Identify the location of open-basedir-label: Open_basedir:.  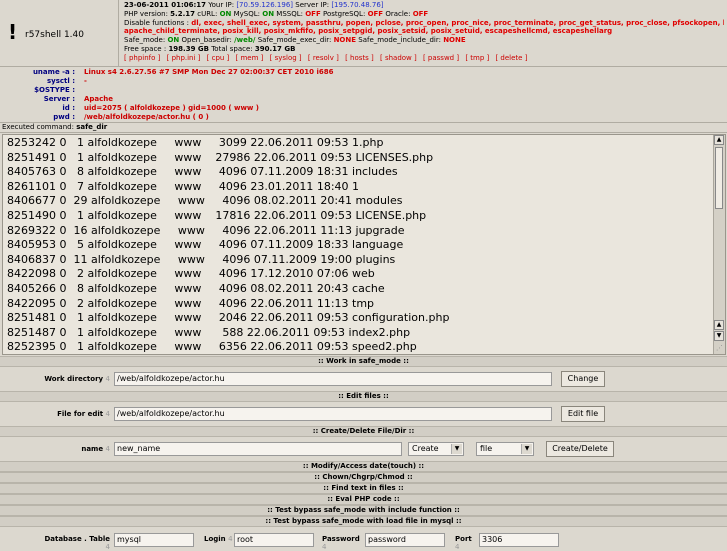
(206, 40).